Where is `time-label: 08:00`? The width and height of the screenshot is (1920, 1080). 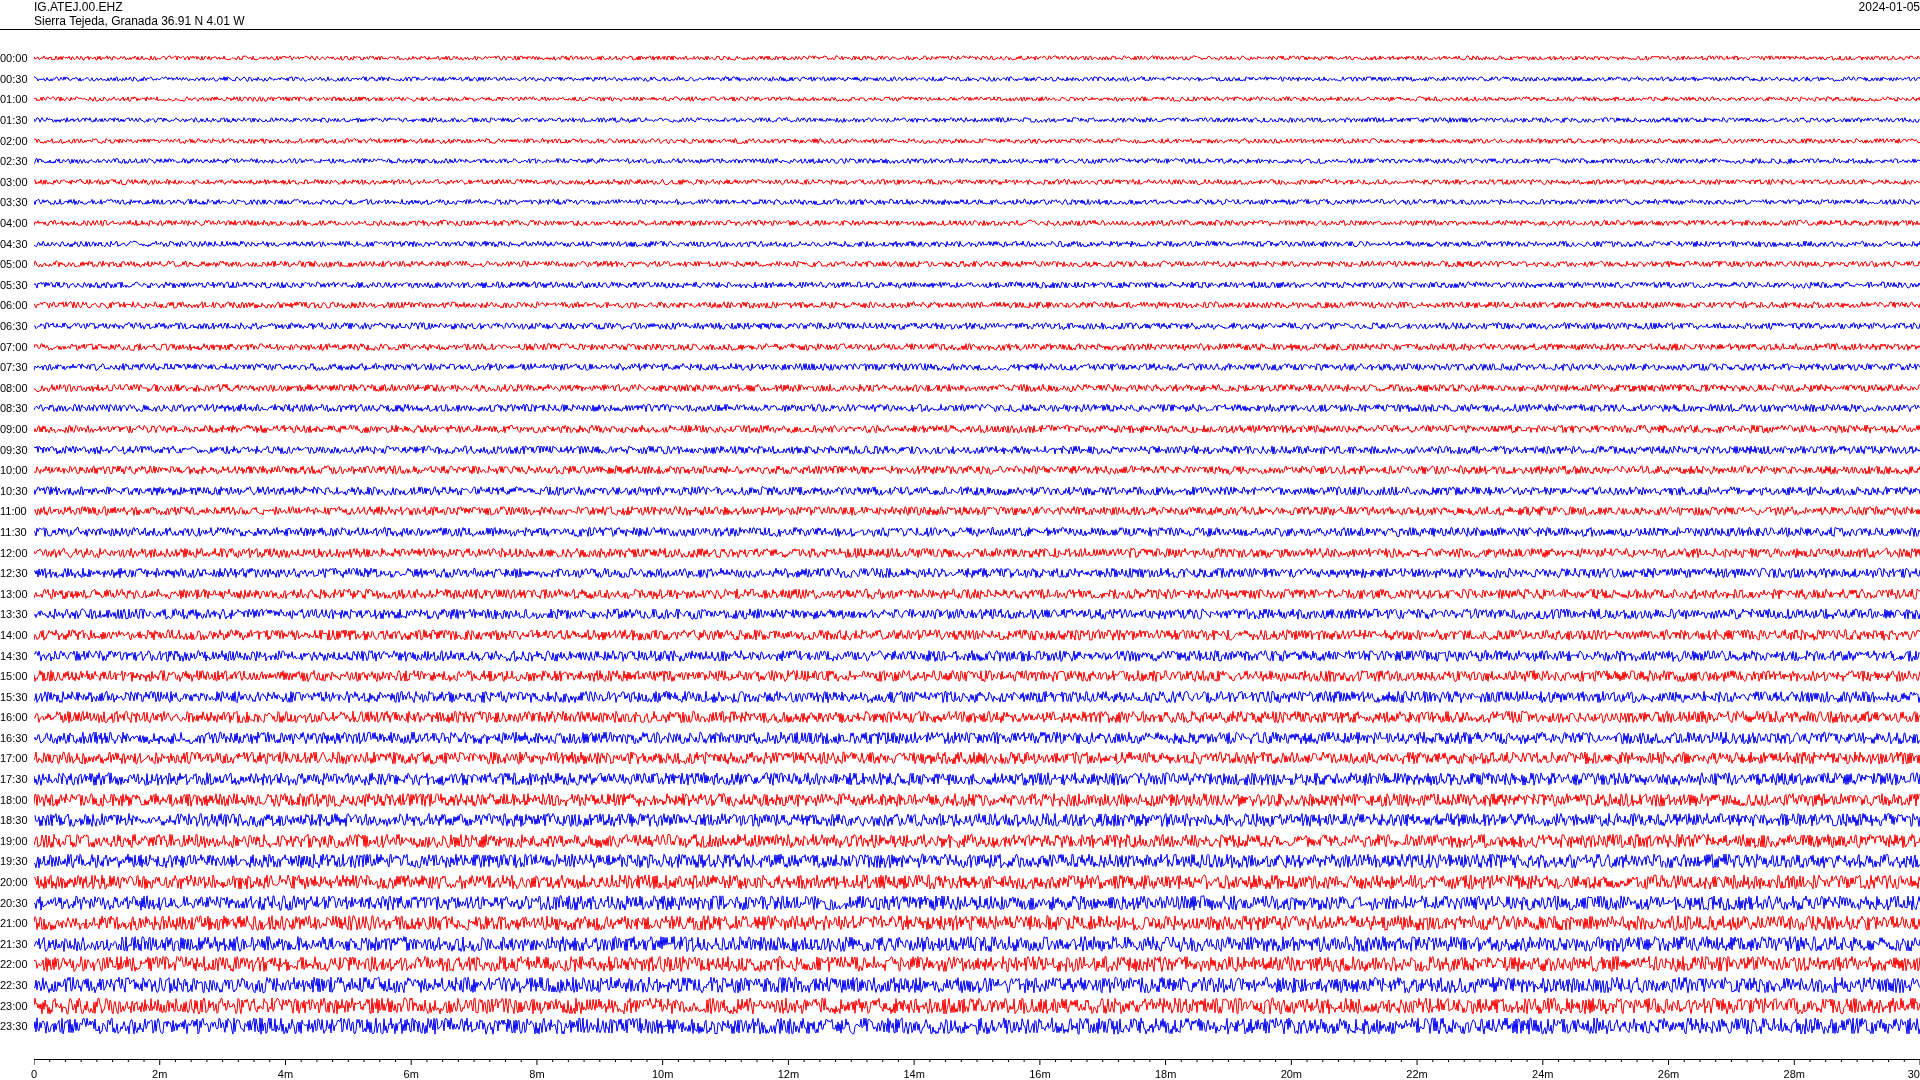 time-label: 08:00 is located at coordinates (14, 387).